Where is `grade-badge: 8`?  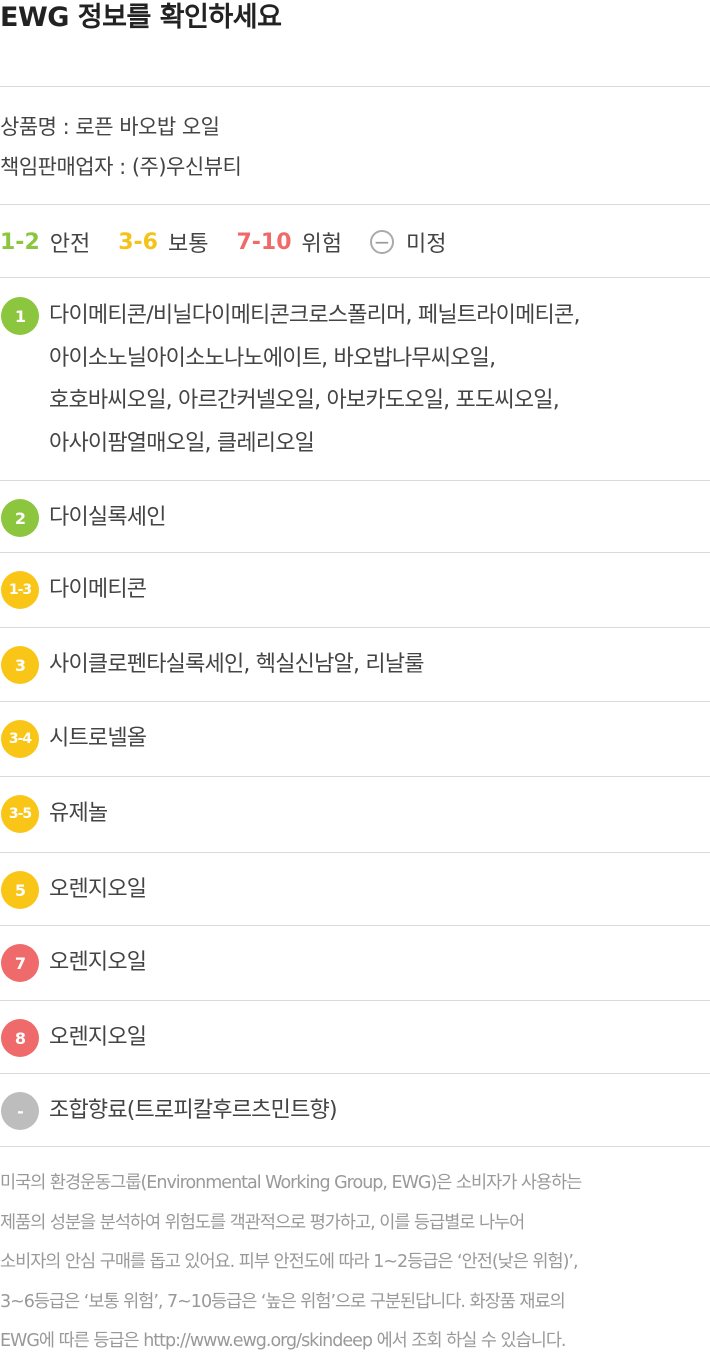 grade-badge: 8 is located at coordinates (20, 1038).